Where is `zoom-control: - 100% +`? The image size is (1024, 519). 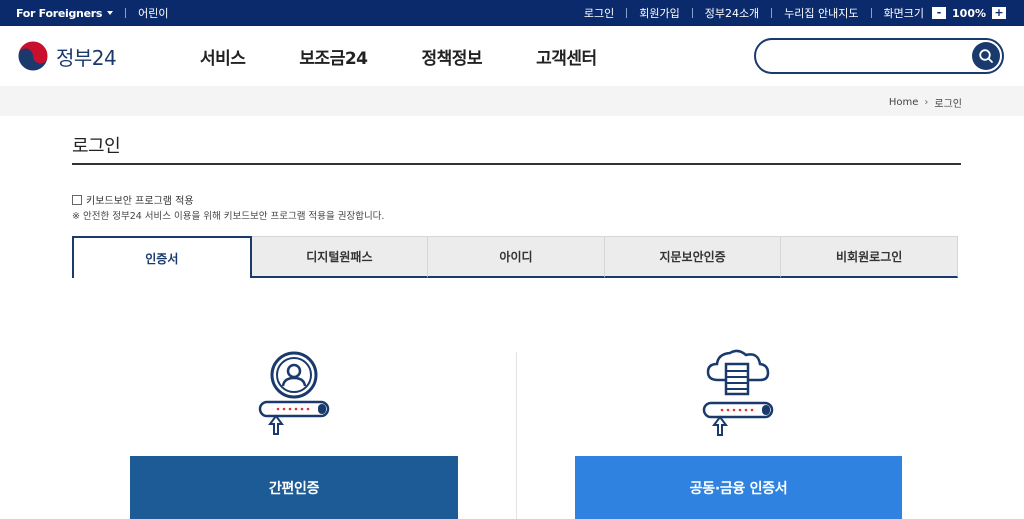 zoom-control: - 100% + is located at coordinates (969, 13).